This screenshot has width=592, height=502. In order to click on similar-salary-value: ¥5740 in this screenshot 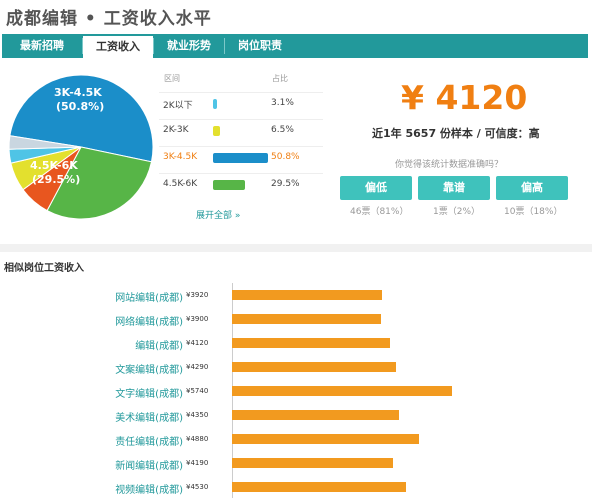, I will do `click(197, 391)`.